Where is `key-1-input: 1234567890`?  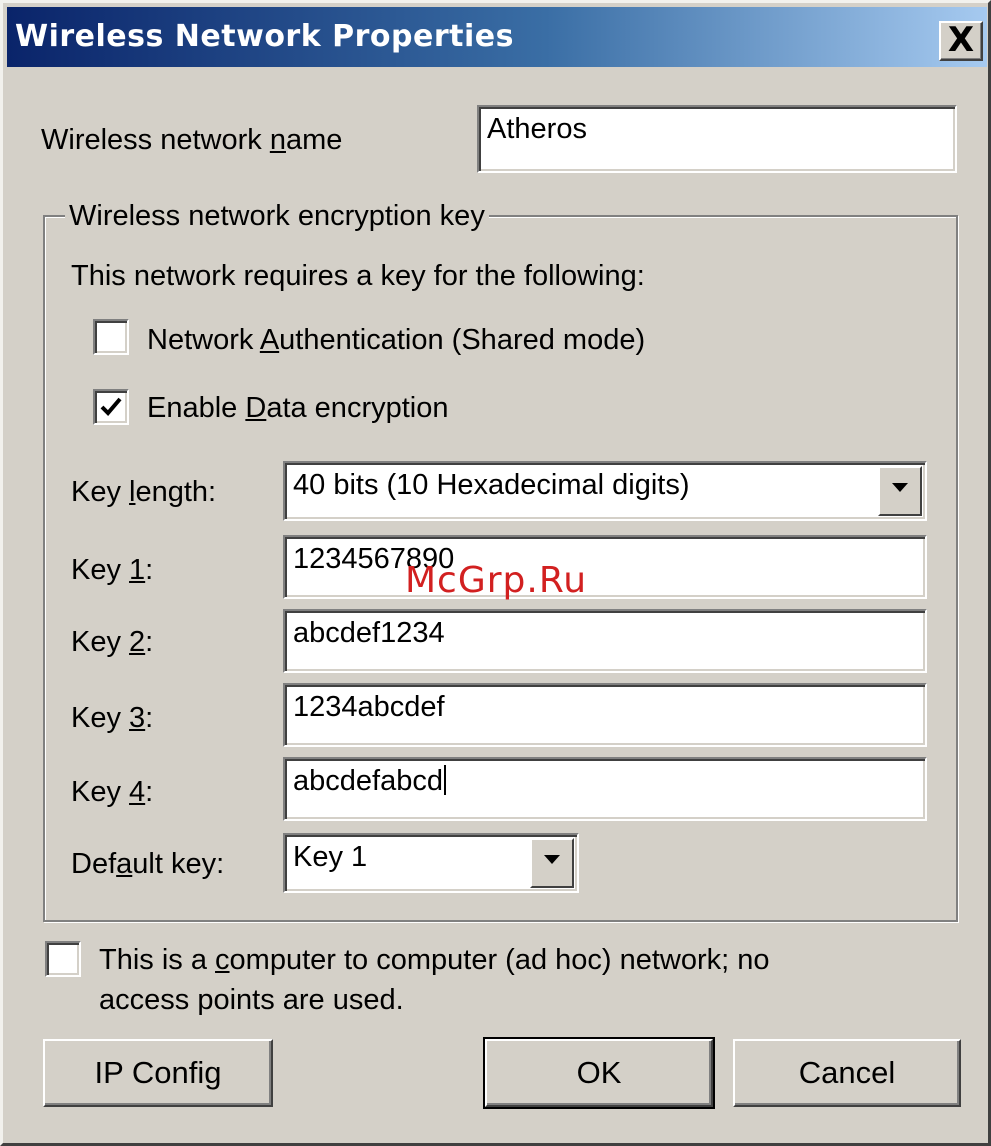
key-1-input: 1234567890 is located at coordinates (605, 567).